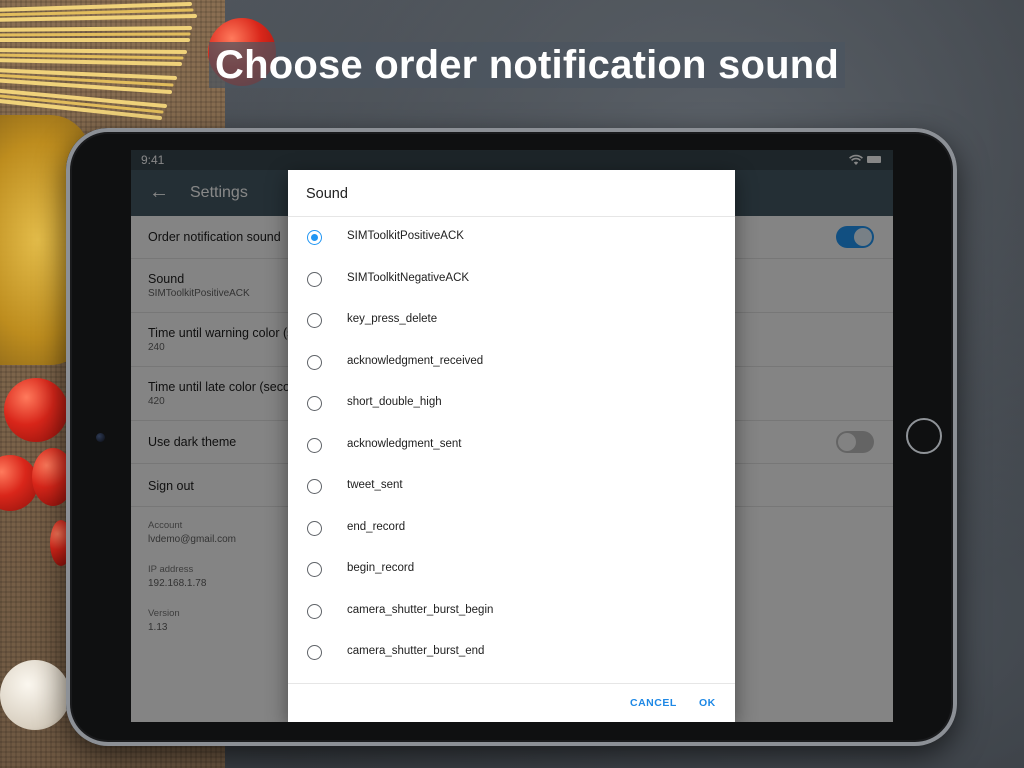 This screenshot has width=1024, height=768. I want to click on dialog-title: Sound, so click(327, 194).